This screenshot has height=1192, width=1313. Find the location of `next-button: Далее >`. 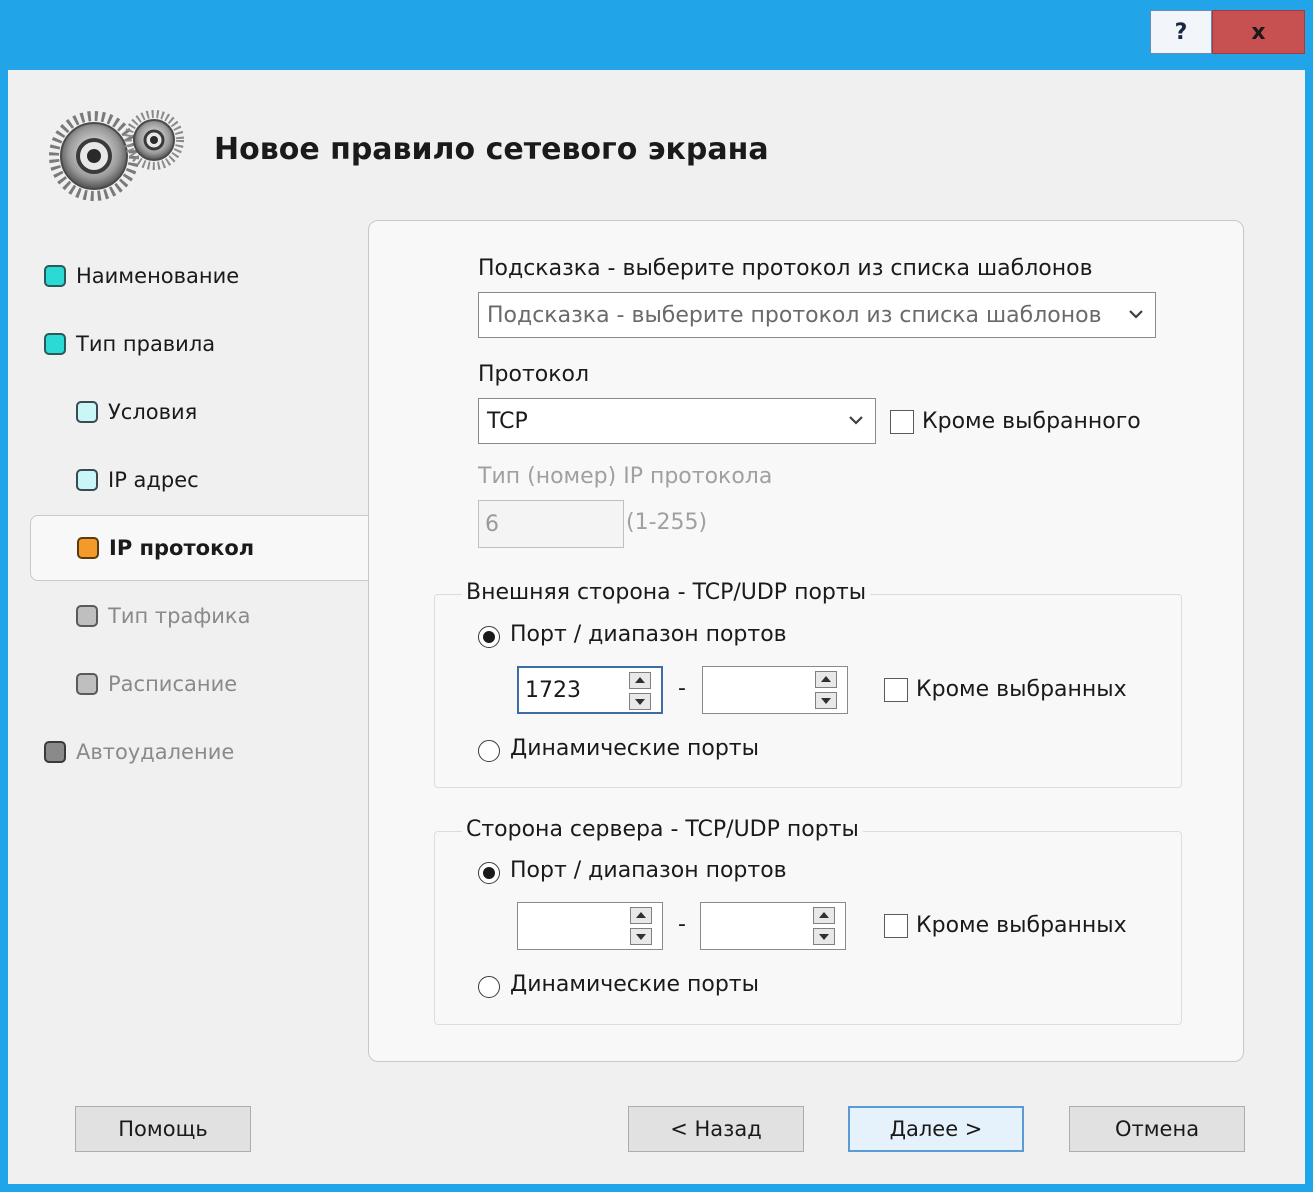

next-button: Далее > is located at coordinates (936, 1129).